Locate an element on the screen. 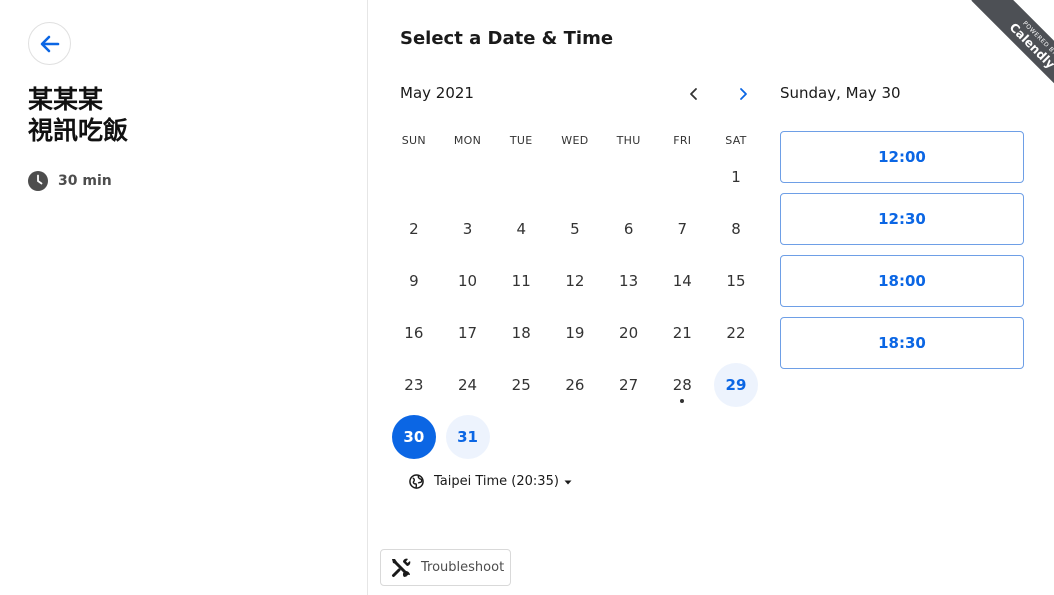  calendar-day: 25 is located at coordinates (521, 385).